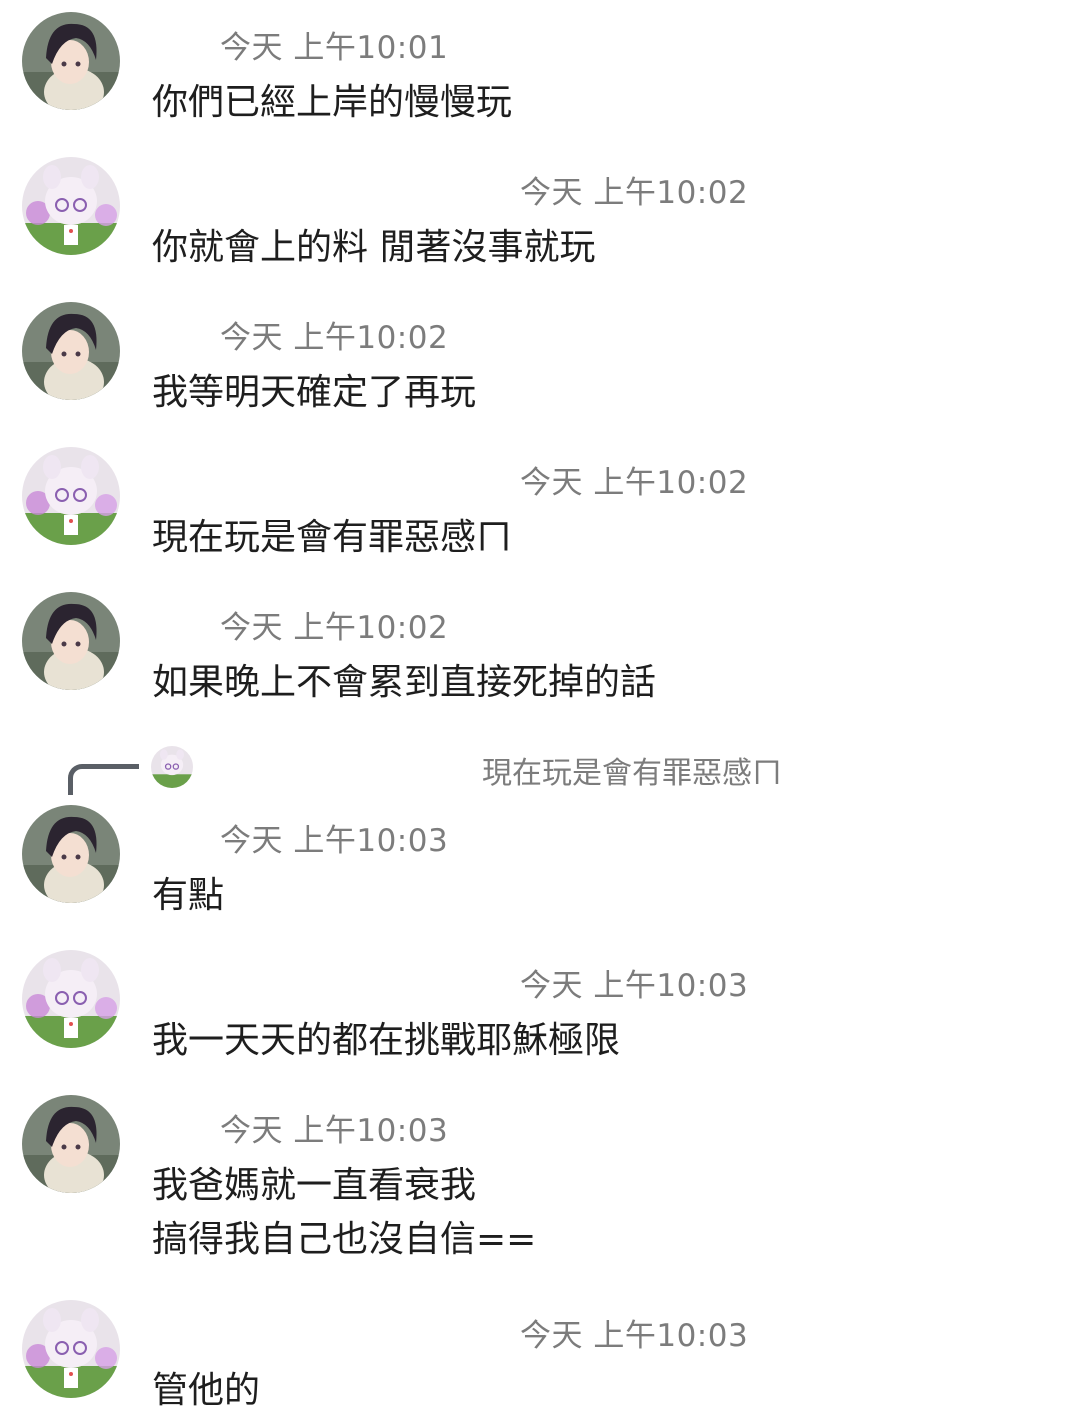  Describe the element at coordinates (386, 1041) in the screenshot. I see `message-text: 我一天天的都在挑戰耶穌極限` at that location.